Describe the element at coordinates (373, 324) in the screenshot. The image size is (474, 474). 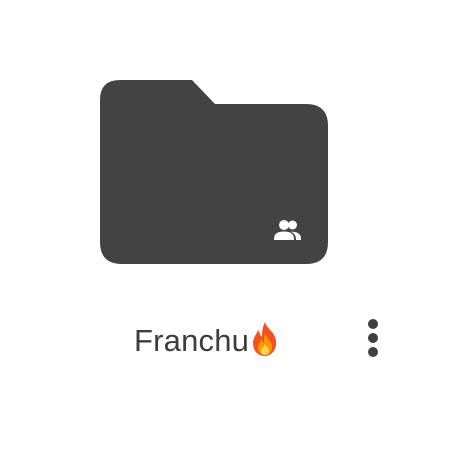
I see `more-vert-icon` at that location.